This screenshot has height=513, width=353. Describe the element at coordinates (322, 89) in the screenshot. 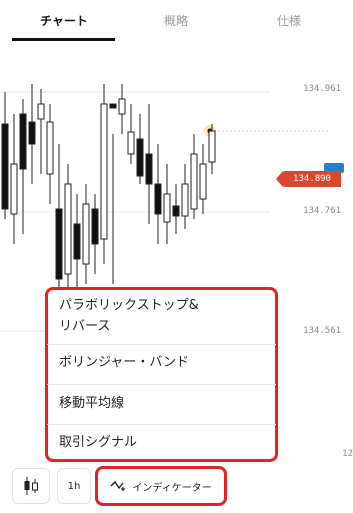

I see `price-axis-label: 134.961` at that location.